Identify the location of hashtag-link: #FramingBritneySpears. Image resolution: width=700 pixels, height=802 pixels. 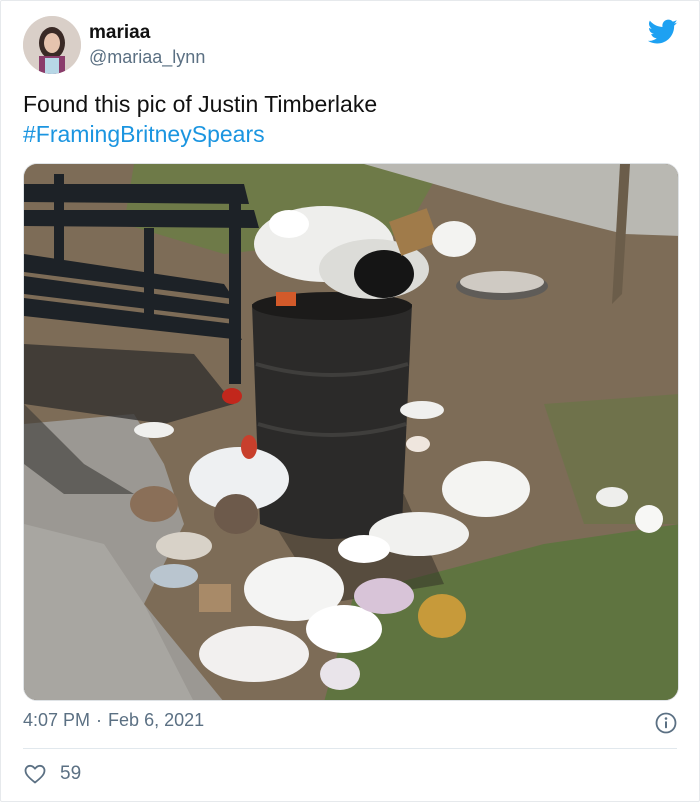
(200, 134).